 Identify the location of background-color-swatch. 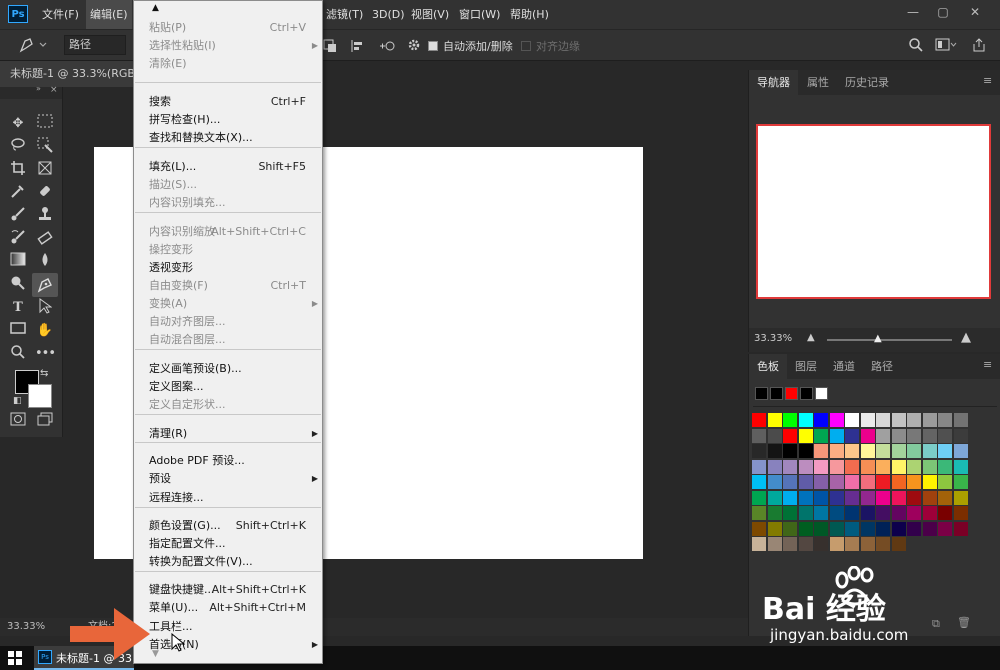
(40, 396).